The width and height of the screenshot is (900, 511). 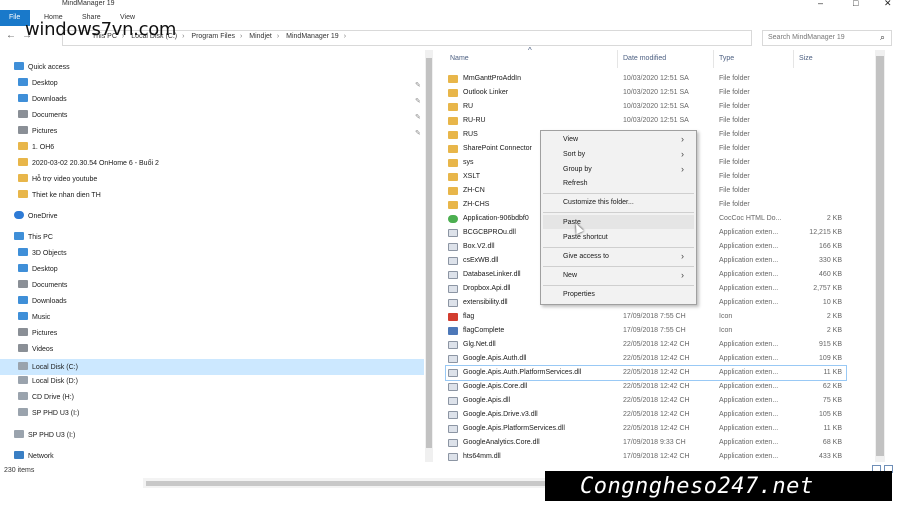 I want to click on horizontal-scroll-thumb, so click(x=346, y=483).